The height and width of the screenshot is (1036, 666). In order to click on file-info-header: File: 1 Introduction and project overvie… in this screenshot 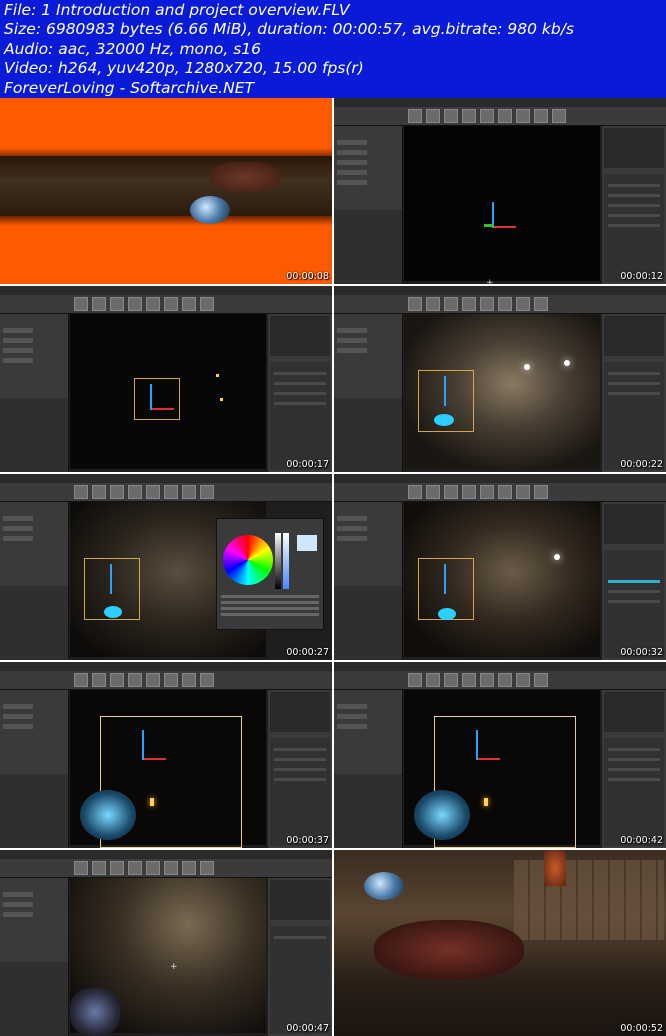, I will do `click(333, 49)`.